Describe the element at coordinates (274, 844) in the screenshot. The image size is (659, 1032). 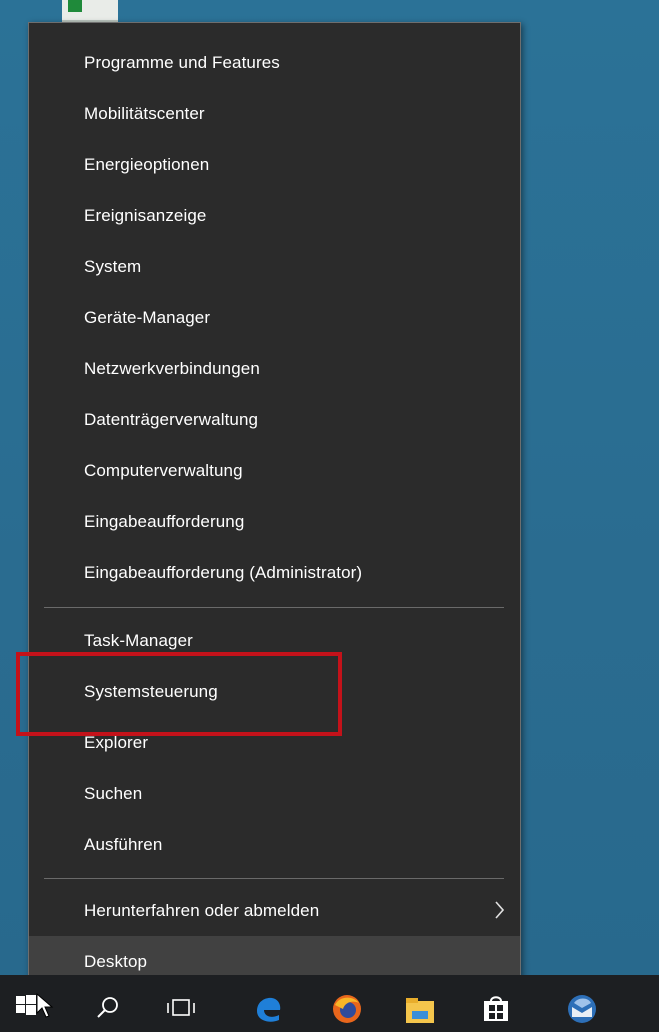
I see `menu-item-run: Ausführen` at that location.